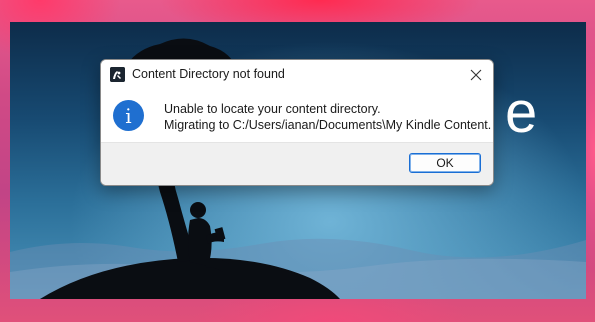 Image resolution: width=595 pixels, height=322 pixels. I want to click on info-glyph: i, so click(128, 115).